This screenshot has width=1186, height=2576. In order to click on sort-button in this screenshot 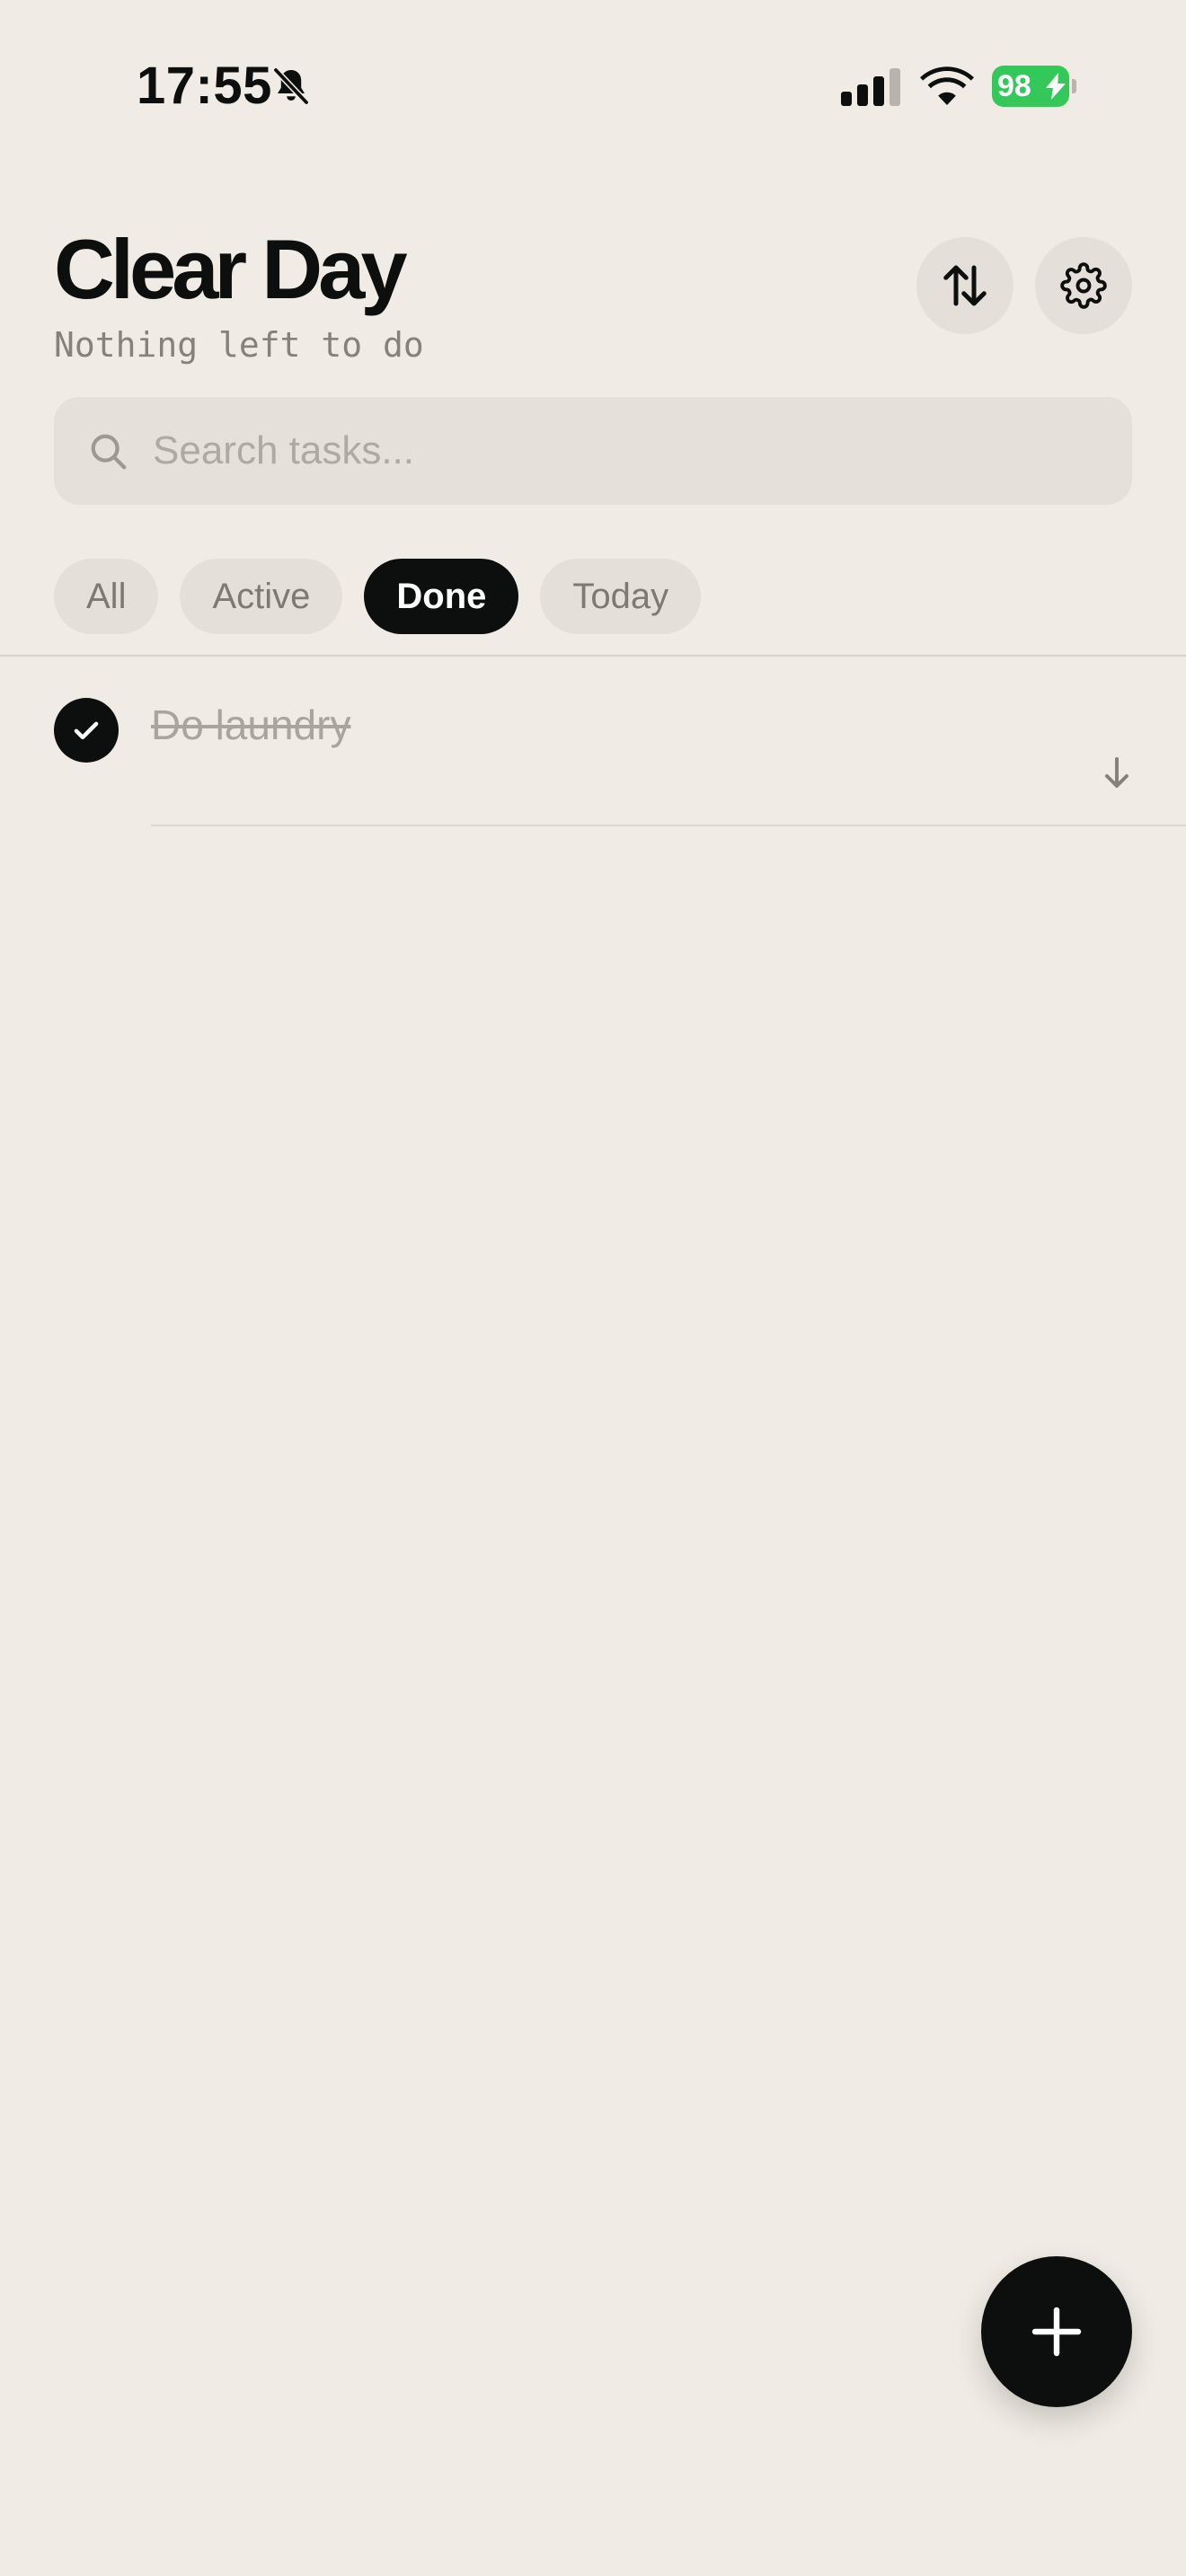, I will do `click(964, 285)`.